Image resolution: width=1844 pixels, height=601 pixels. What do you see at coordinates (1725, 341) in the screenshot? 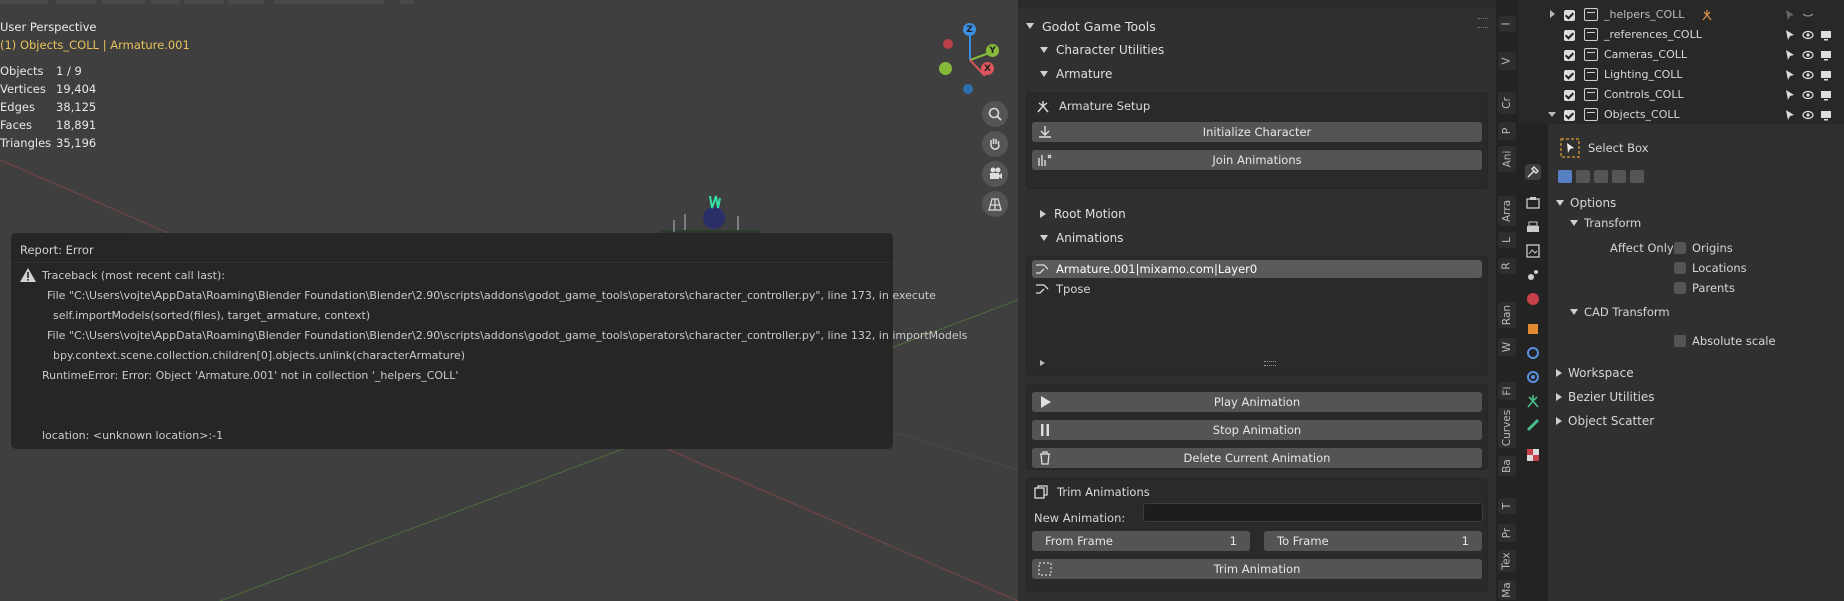
I see `absolute-scale-checkbox: Absolute scale` at bounding box center [1725, 341].